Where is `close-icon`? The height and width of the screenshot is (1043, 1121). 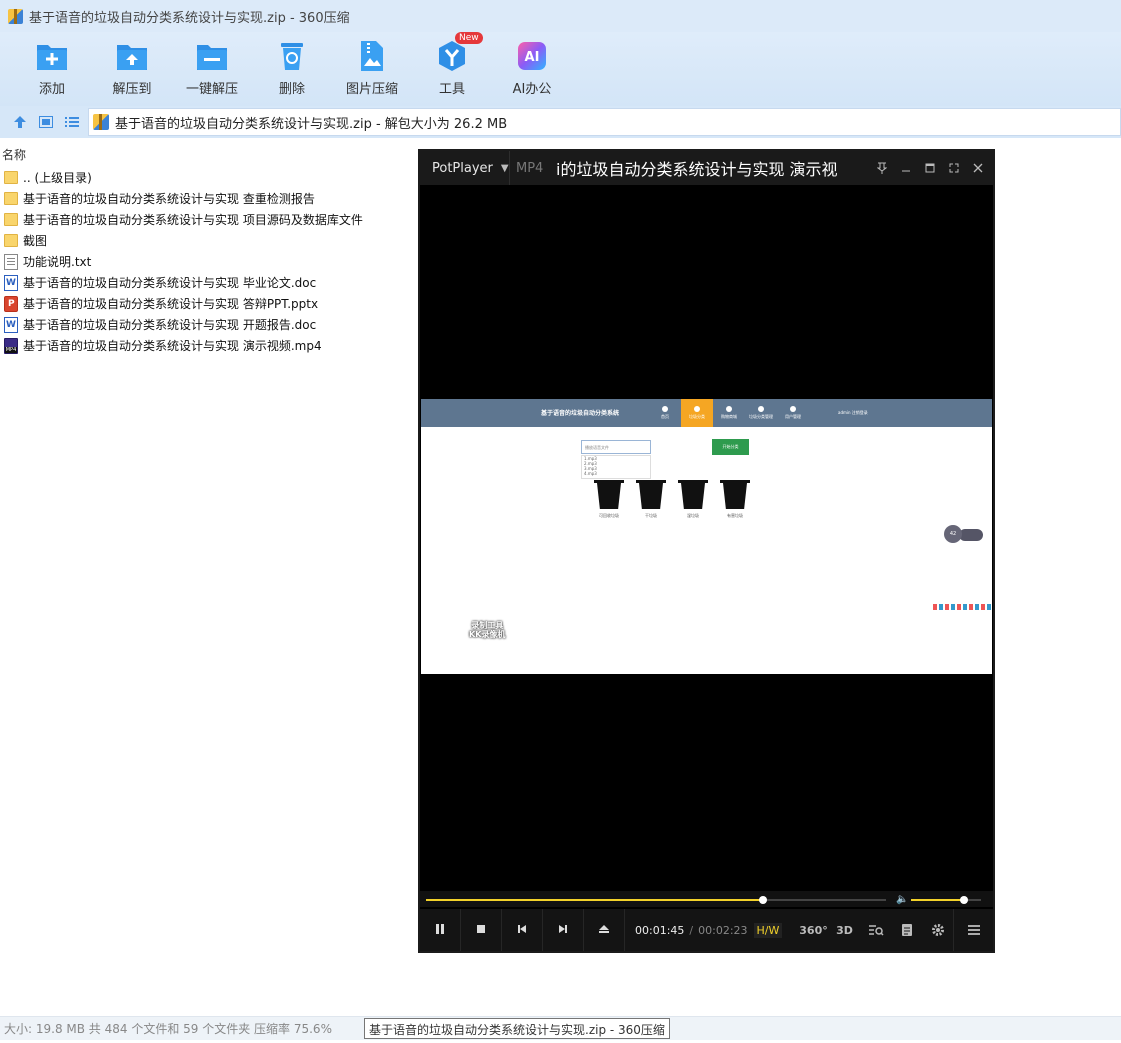 close-icon is located at coordinates (978, 168).